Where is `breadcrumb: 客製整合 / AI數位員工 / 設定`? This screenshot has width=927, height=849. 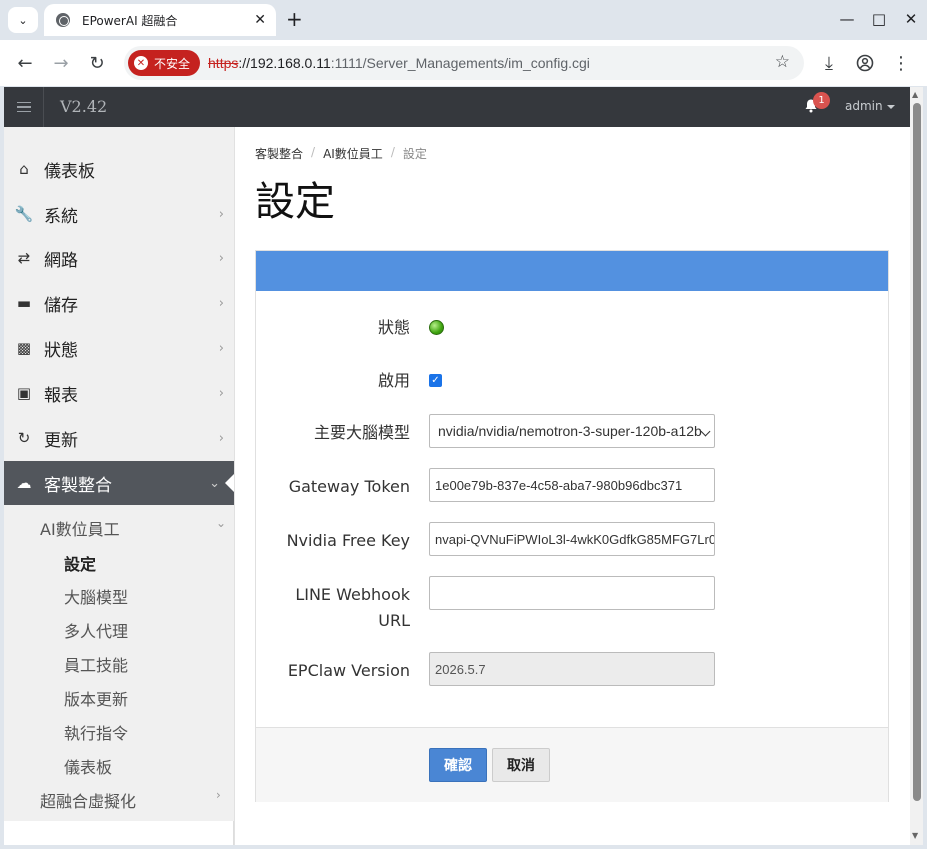
breadcrumb: 客製整合 / AI數位員工 / 設定 is located at coordinates (341, 153).